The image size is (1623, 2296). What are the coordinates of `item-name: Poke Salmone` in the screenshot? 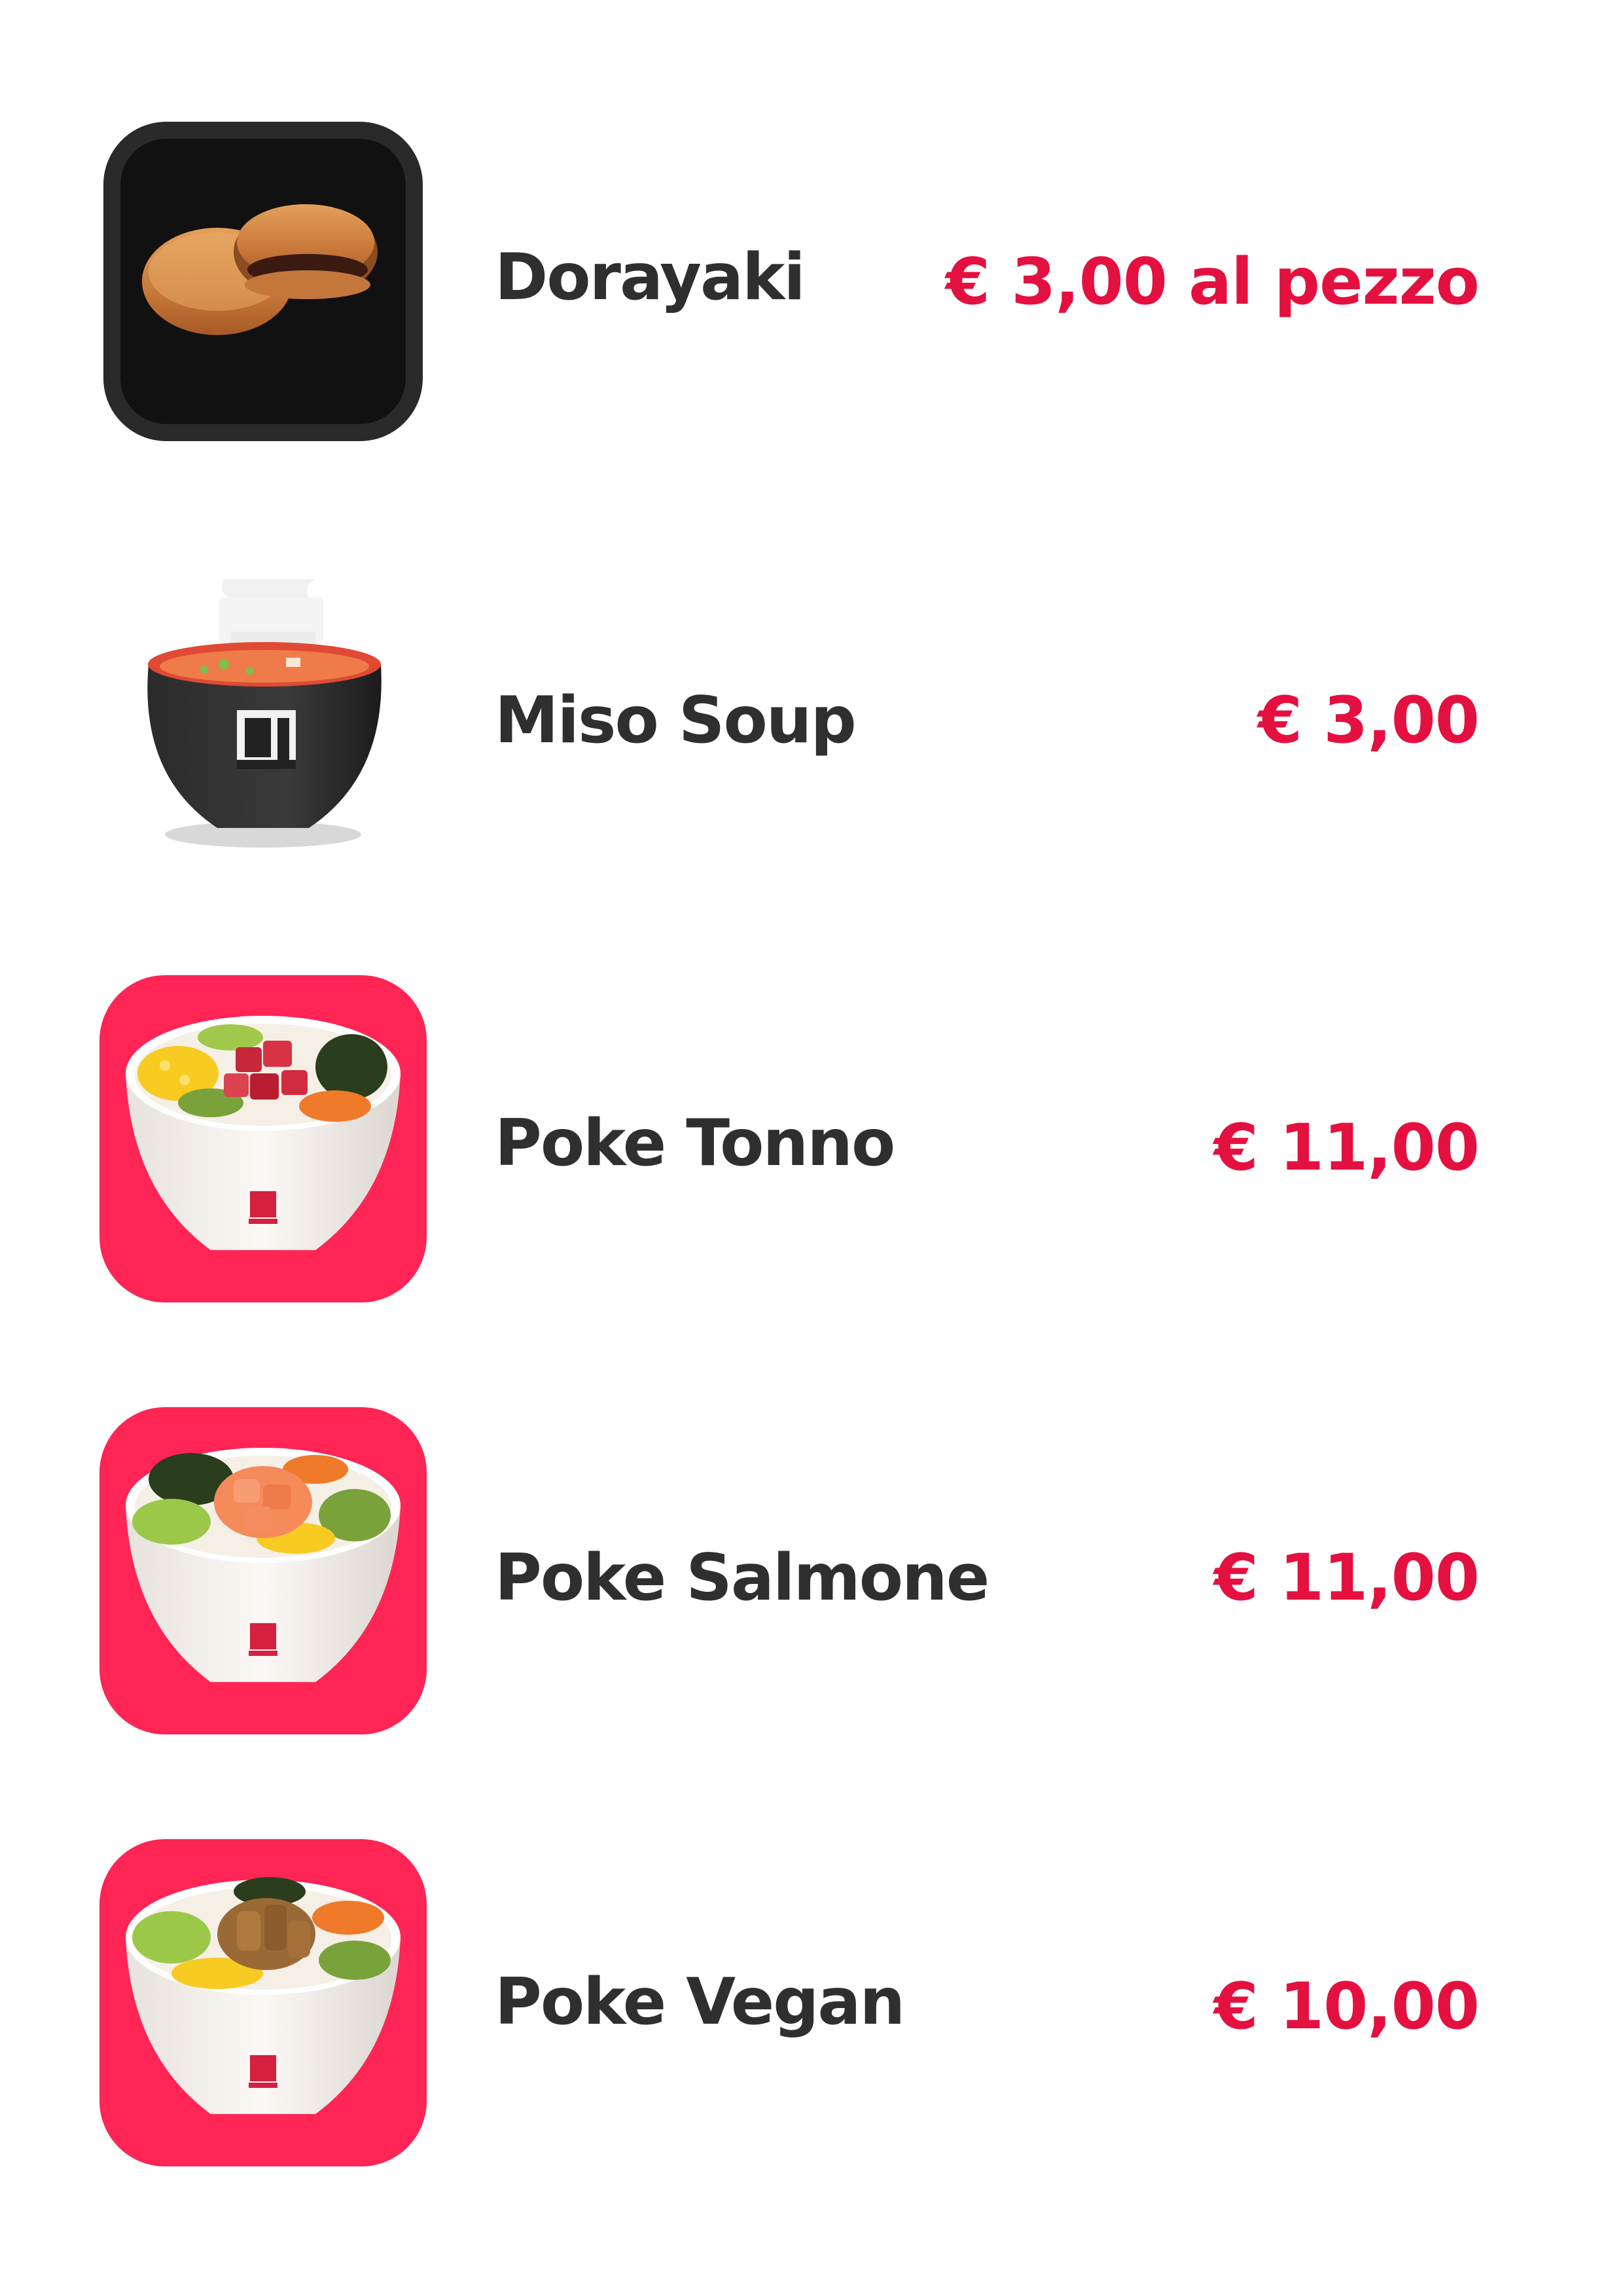 It's located at (742, 1578).